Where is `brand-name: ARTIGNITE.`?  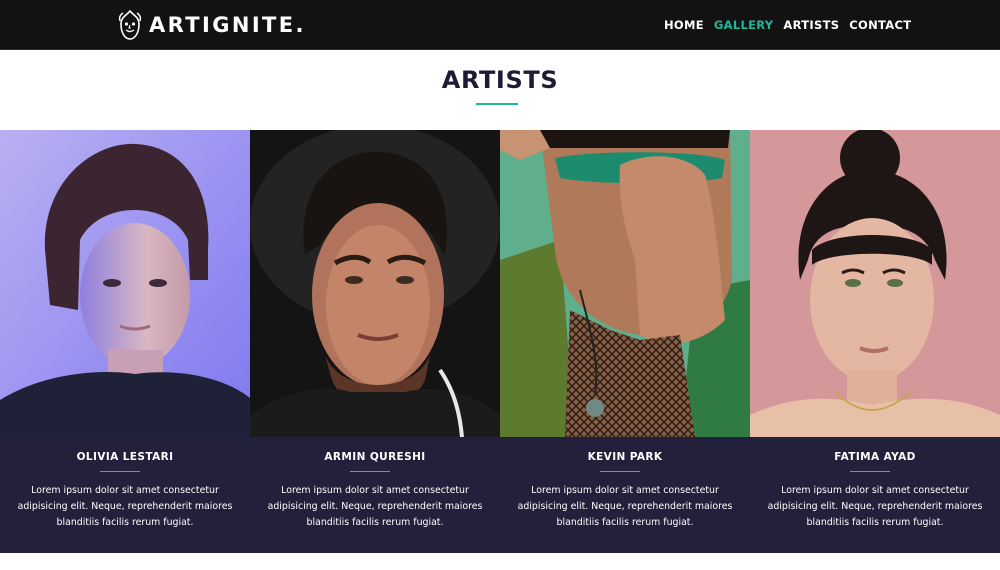
brand-name: ARTIGNITE. is located at coordinates (227, 25).